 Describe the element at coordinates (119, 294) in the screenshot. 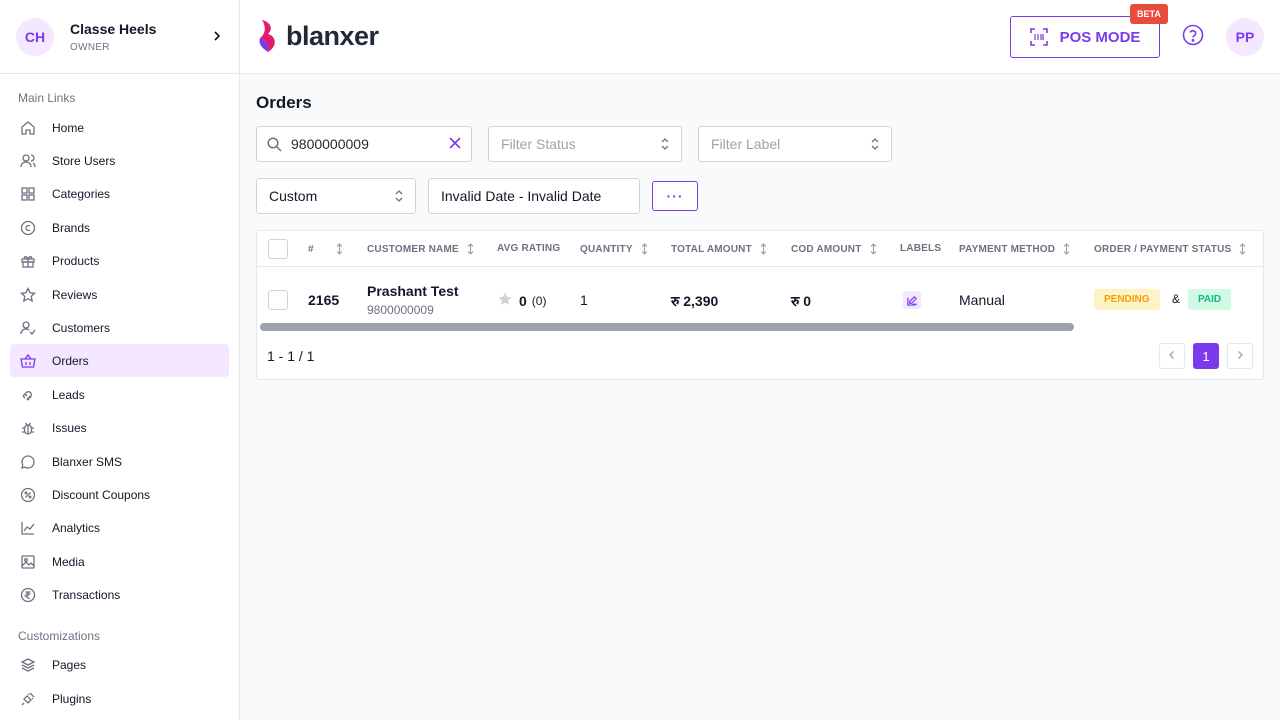

I see `sidebar-item-reviews: Reviews` at that location.